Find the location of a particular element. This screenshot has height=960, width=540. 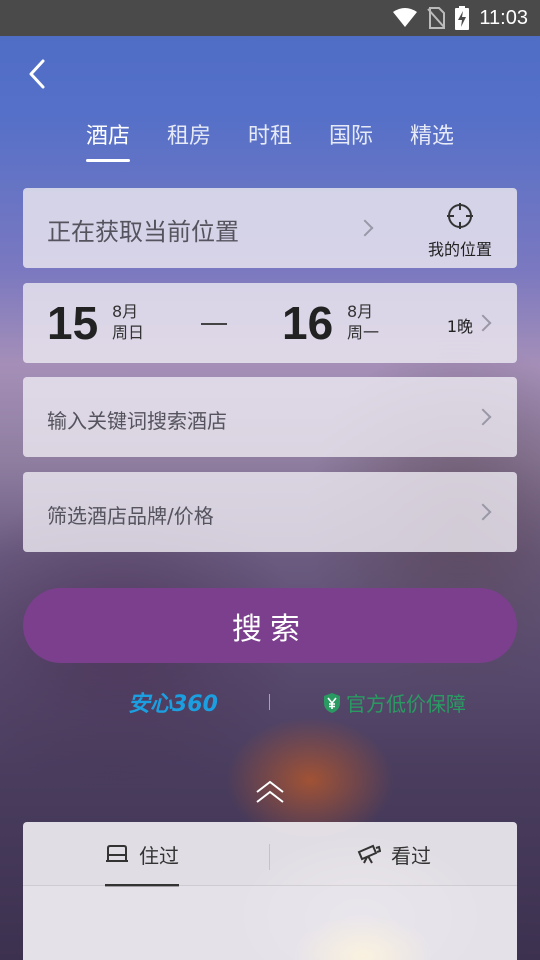

history-tabs: 住过 看过 is located at coordinates (270, 854).